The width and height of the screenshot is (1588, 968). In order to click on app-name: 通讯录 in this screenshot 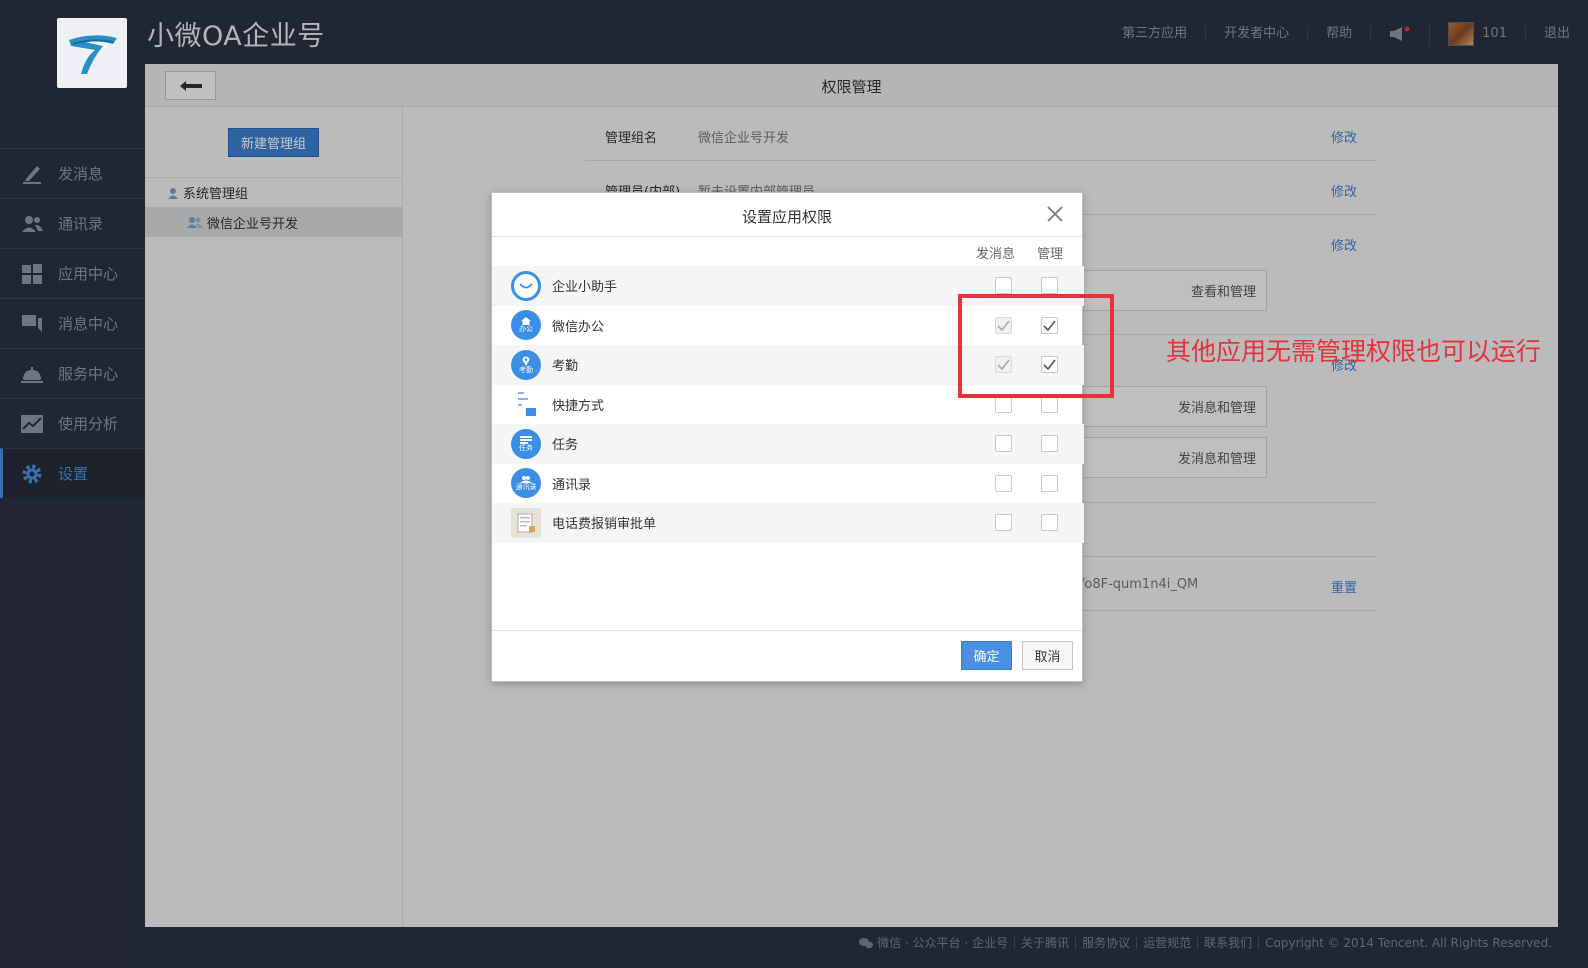, I will do `click(572, 485)`.